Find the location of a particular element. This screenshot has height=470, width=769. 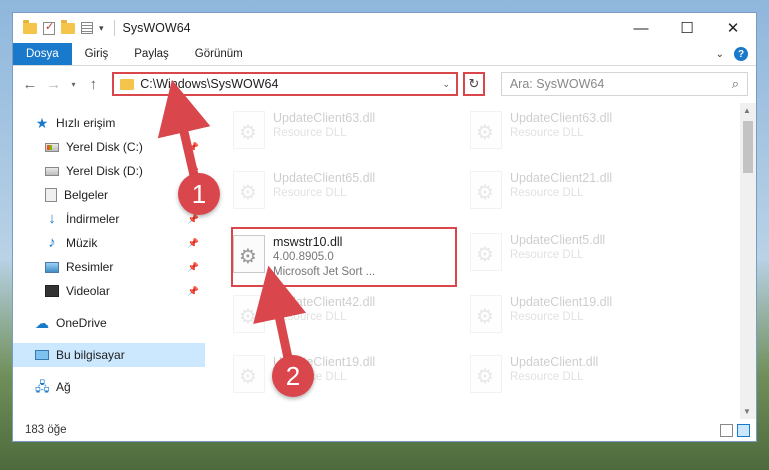

sidebar-item-quick-access: ★ Hızlı erişim is located at coordinates (109, 123).